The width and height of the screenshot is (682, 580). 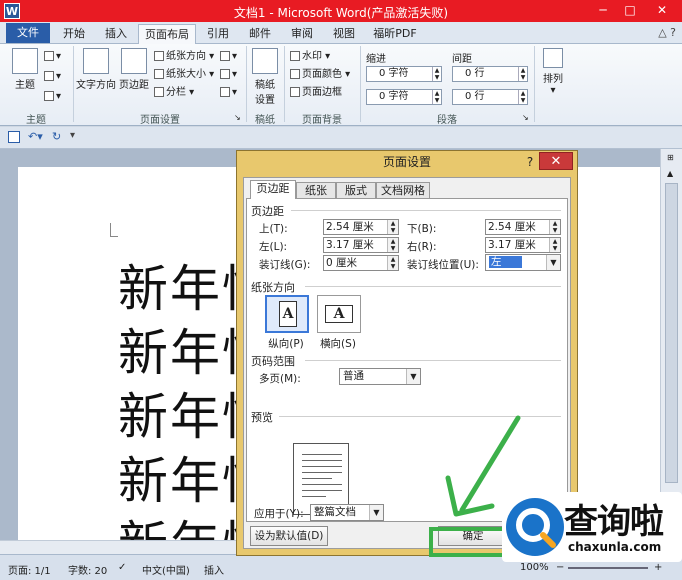 I want to click on language: 中文(中国), so click(x=166, y=569).